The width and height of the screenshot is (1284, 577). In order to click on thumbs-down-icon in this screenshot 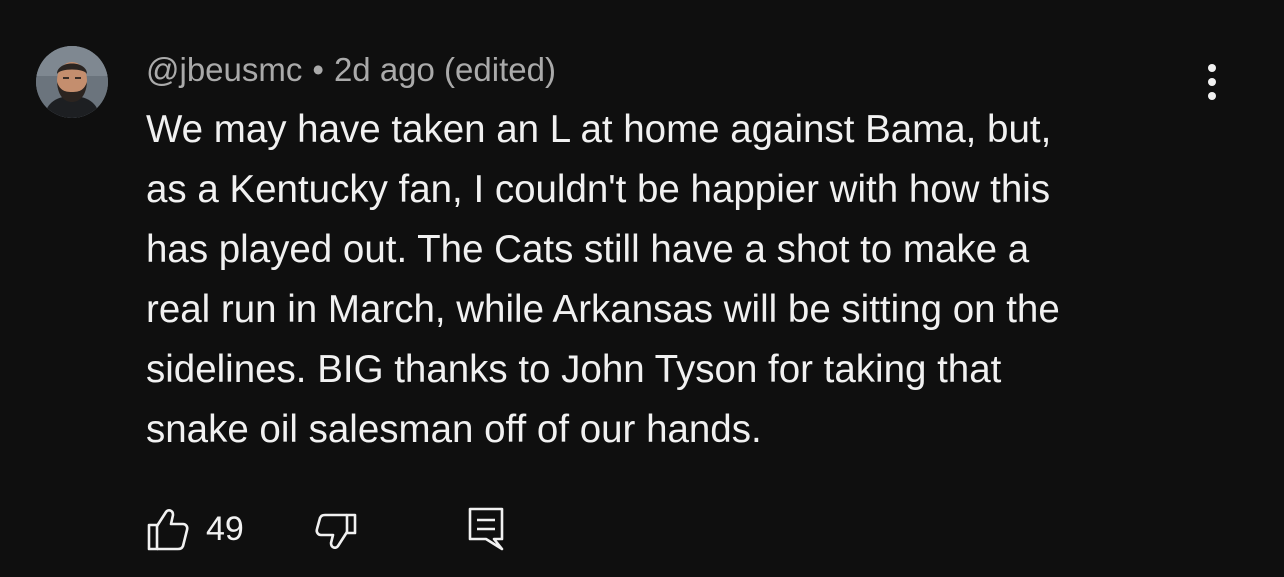, I will do `click(336, 531)`.